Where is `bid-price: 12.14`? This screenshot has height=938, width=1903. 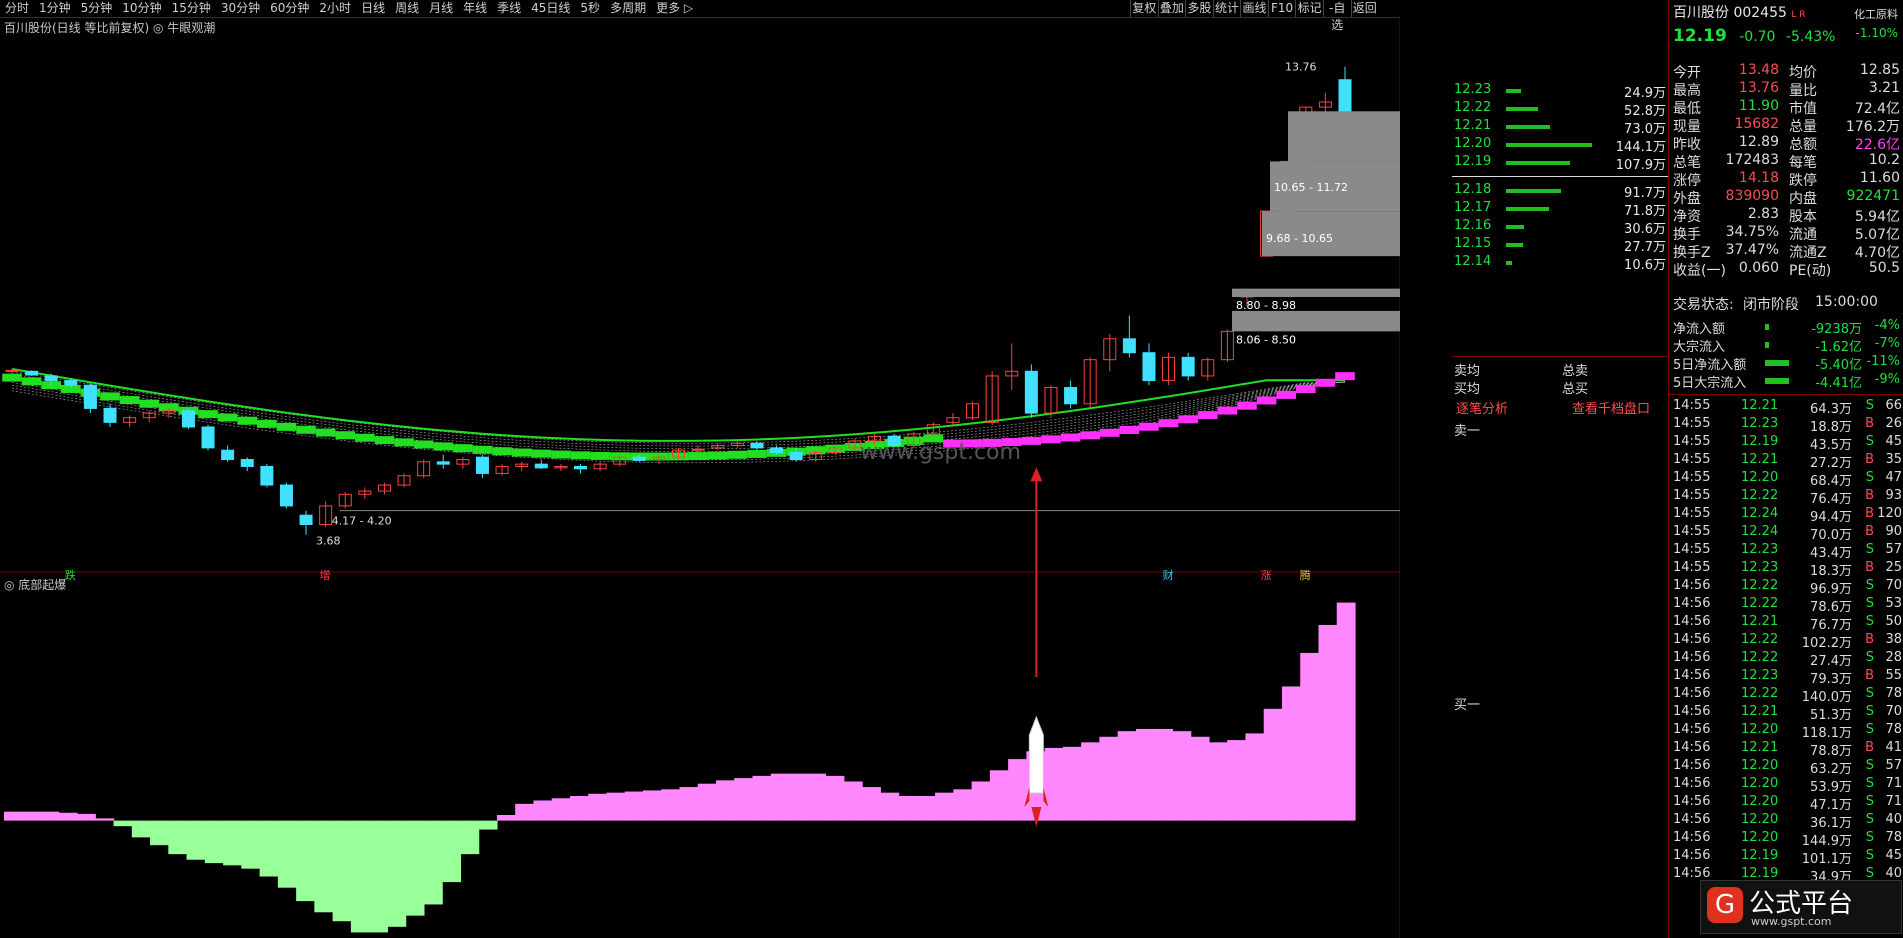
bid-price: 12.14 is located at coordinates (1473, 261).